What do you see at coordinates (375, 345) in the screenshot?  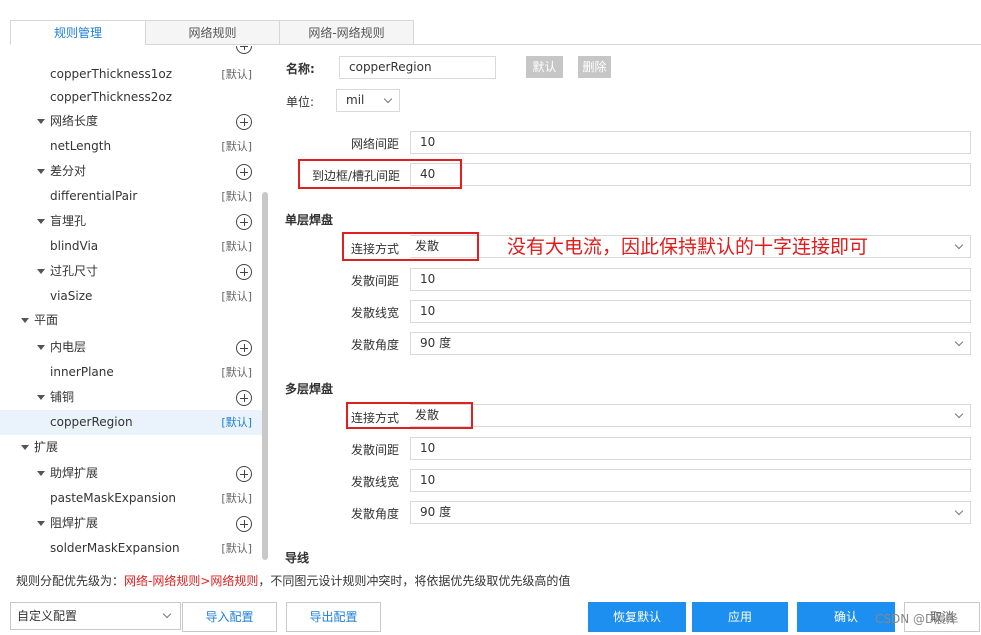 I see `single-angle-label: 发散角度` at bounding box center [375, 345].